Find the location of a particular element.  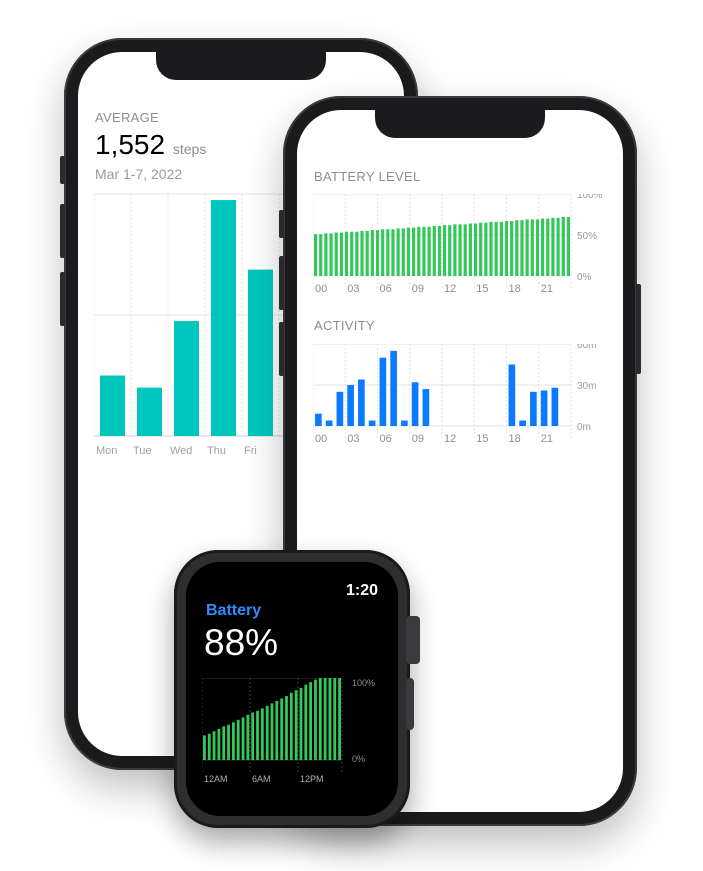

steps-x-label: Wed is located at coordinates (181, 451).